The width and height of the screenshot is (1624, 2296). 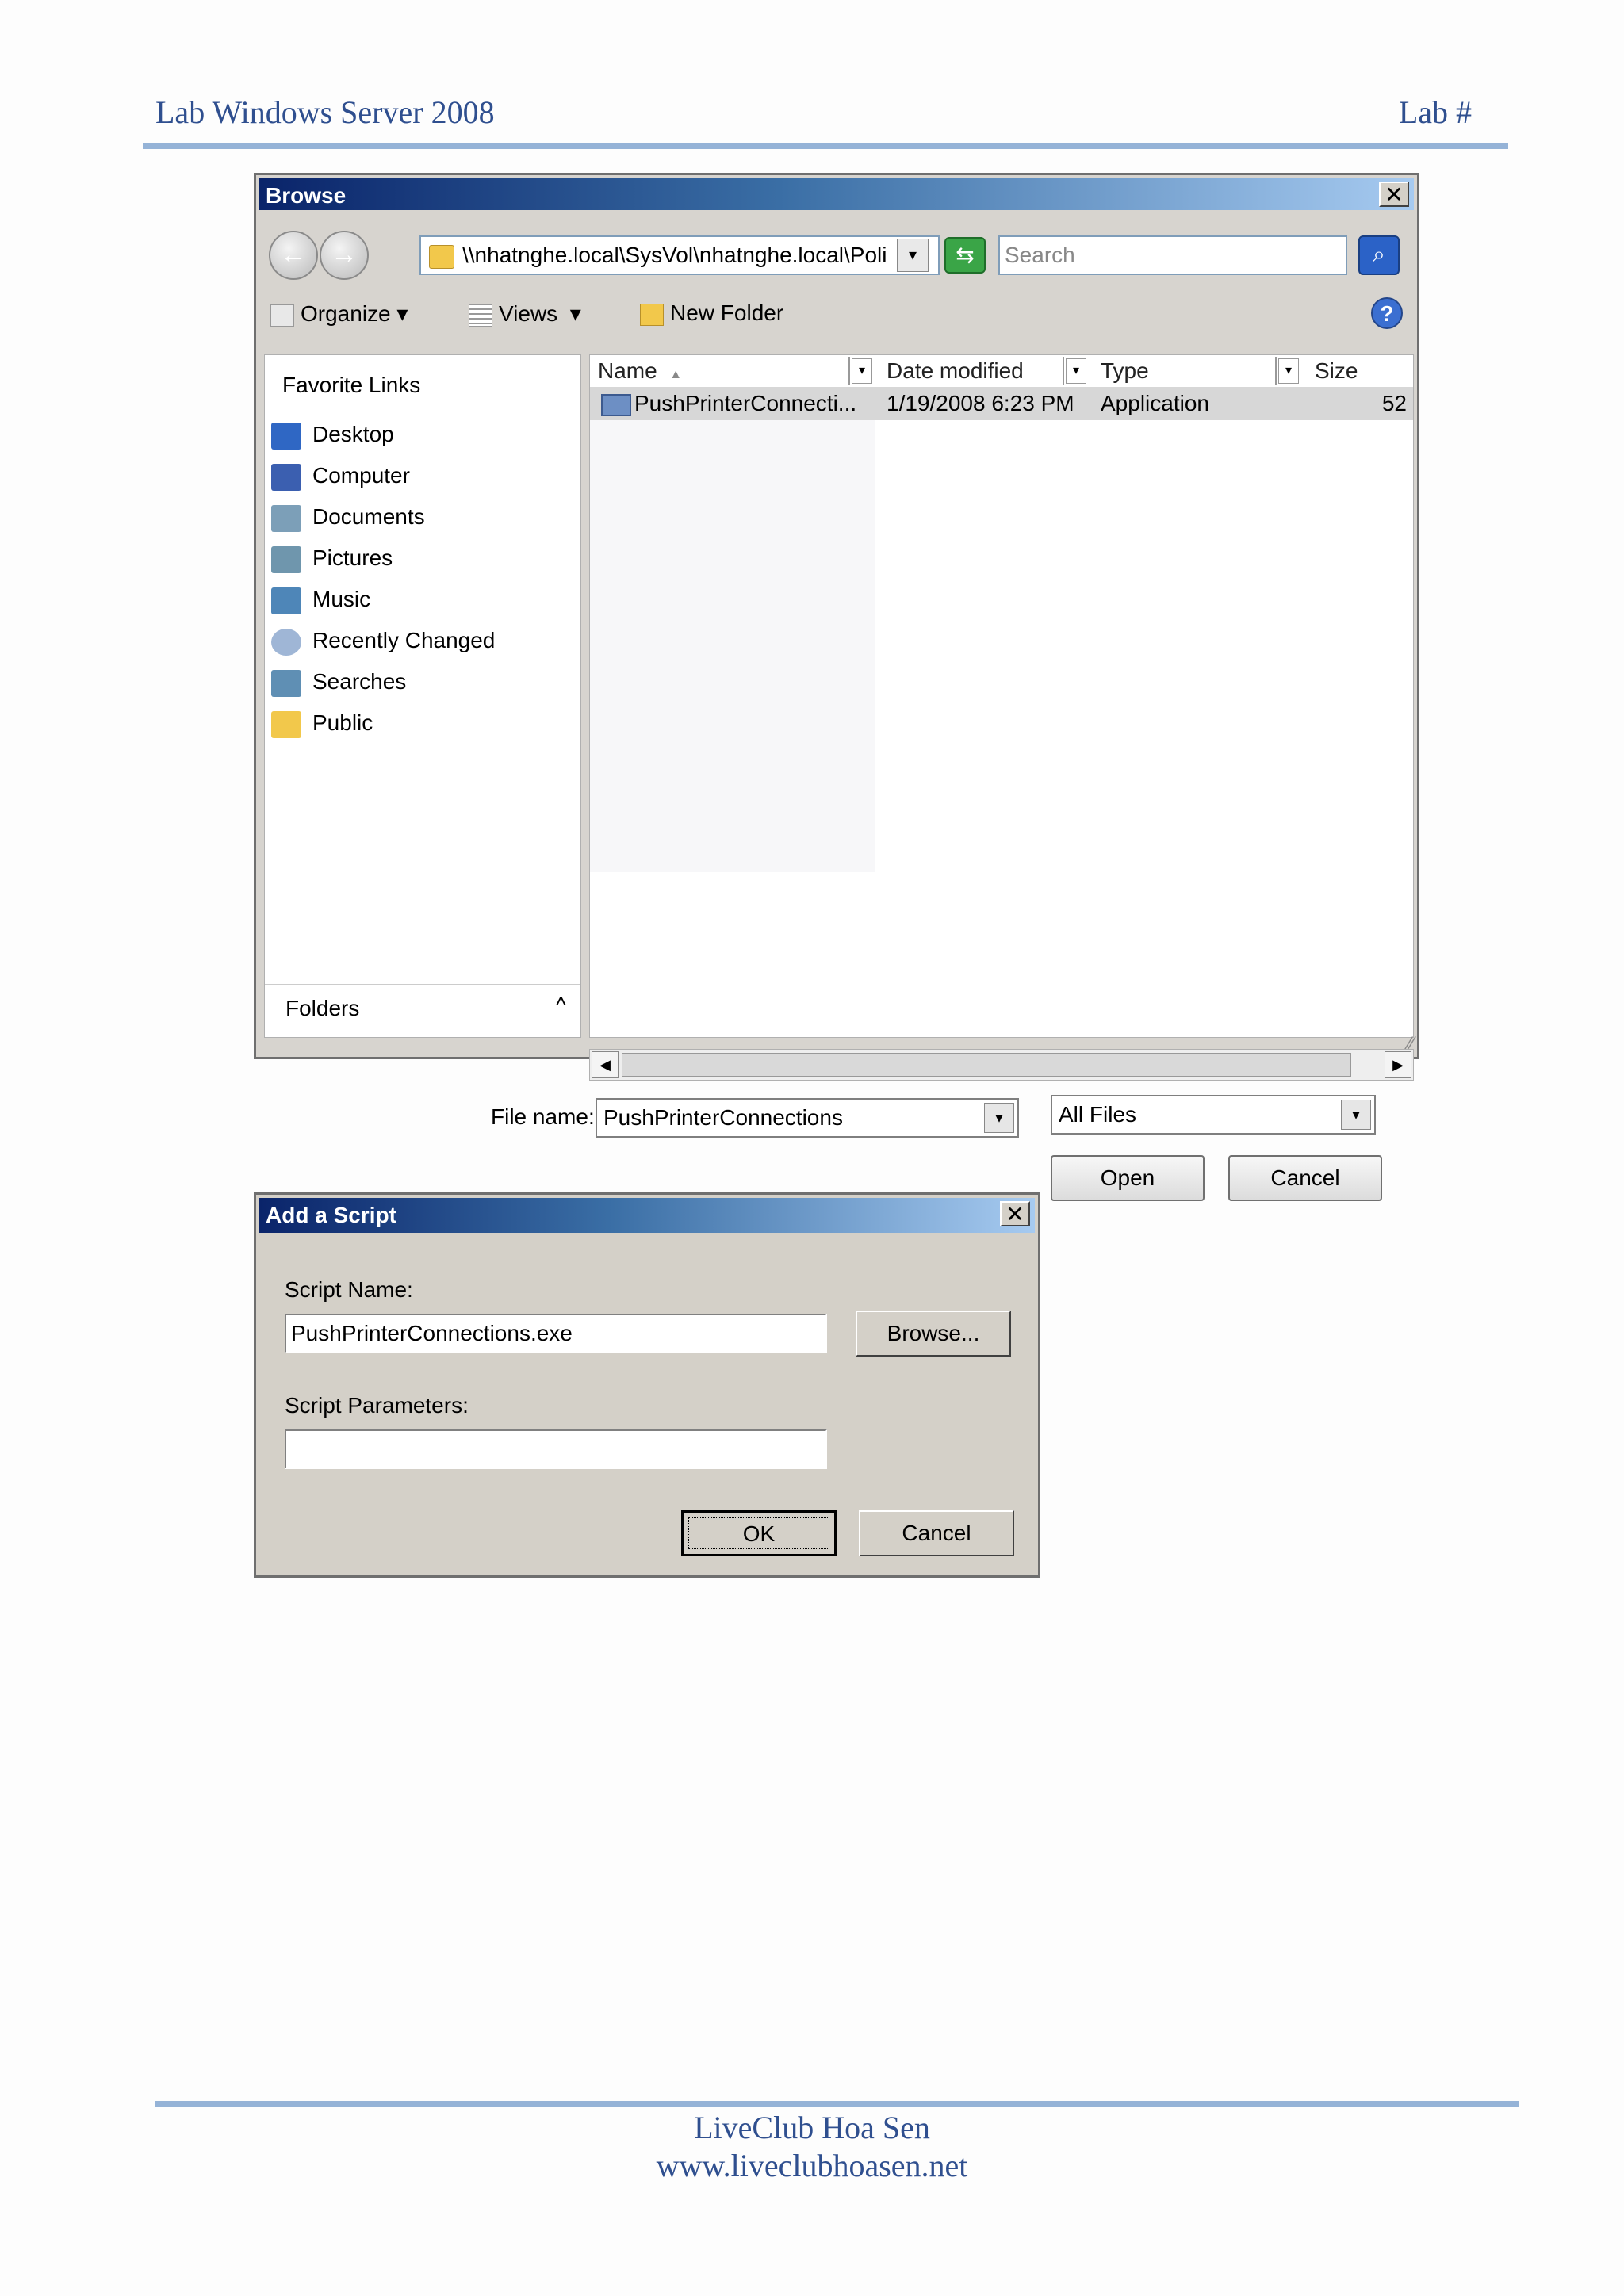 I want to click on nav-item-public: Public, so click(x=322, y=724).